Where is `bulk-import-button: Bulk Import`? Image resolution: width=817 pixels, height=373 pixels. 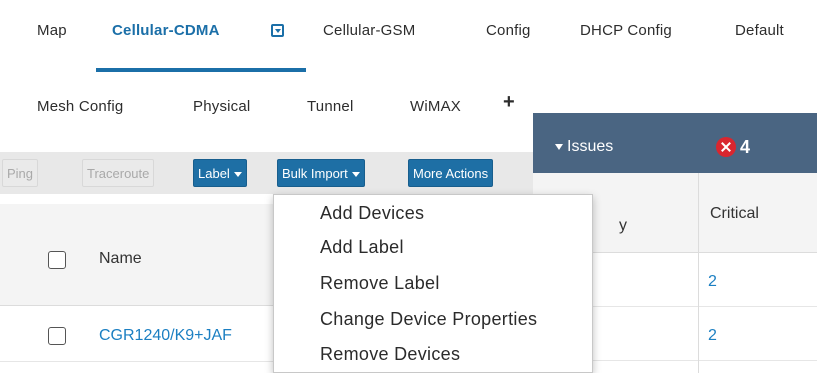
bulk-import-button: Bulk Import is located at coordinates (321, 173).